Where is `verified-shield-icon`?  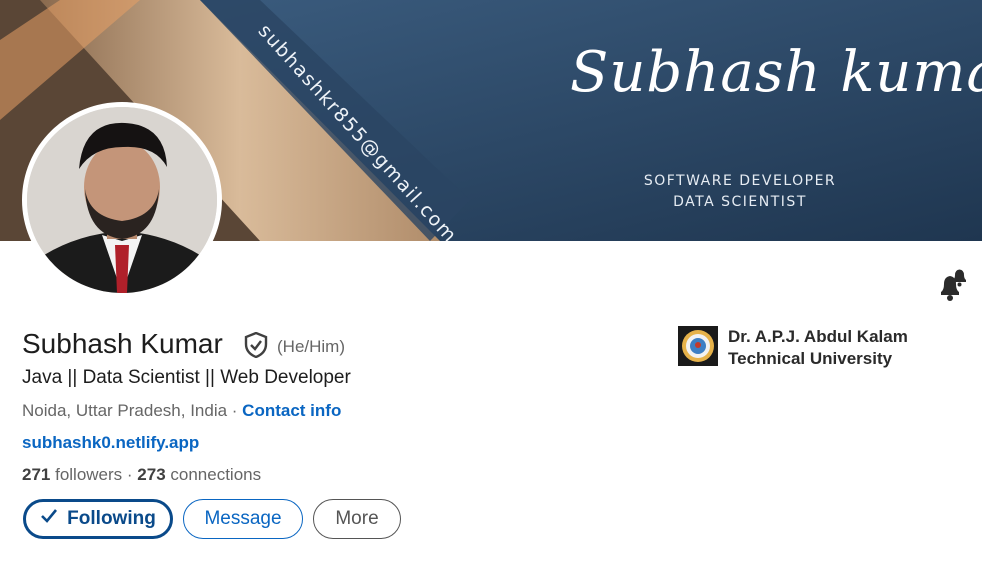 verified-shield-icon is located at coordinates (256, 345).